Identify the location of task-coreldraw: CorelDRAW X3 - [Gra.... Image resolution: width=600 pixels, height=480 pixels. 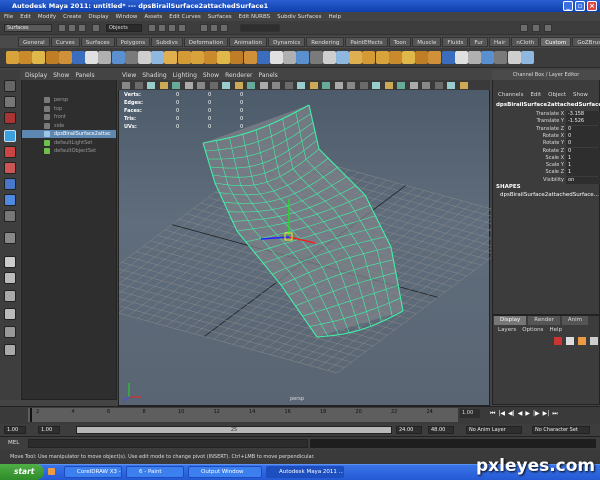
(93, 472).